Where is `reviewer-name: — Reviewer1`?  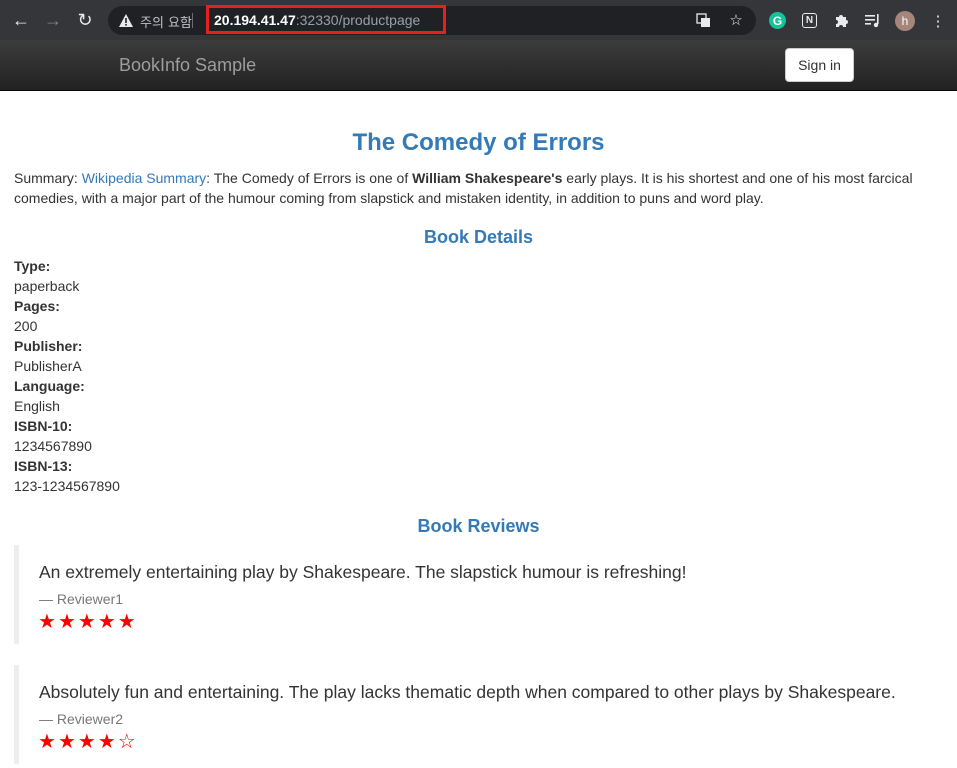 reviewer-name: — Reviewer1 is located at coordinates (81, 599).